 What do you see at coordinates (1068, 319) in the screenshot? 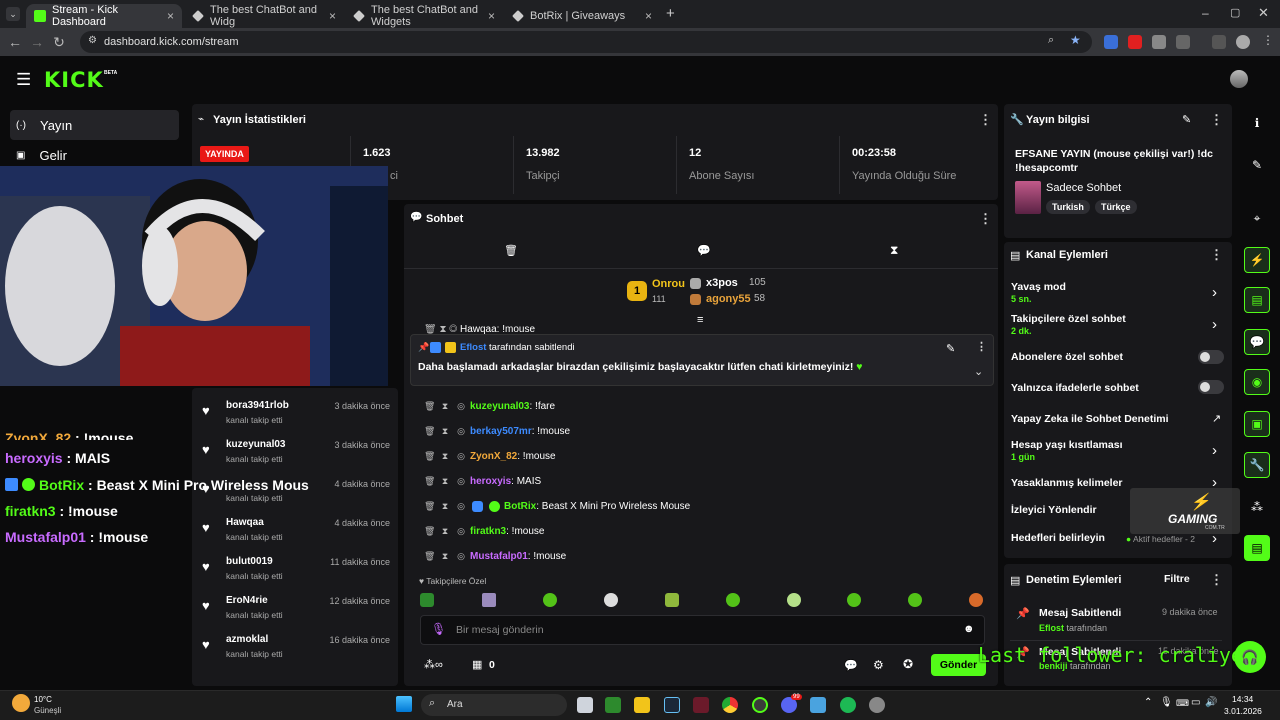
I see `followers-only-label: Takipçilere özel sohbet` at bounding box center [1068, 319].